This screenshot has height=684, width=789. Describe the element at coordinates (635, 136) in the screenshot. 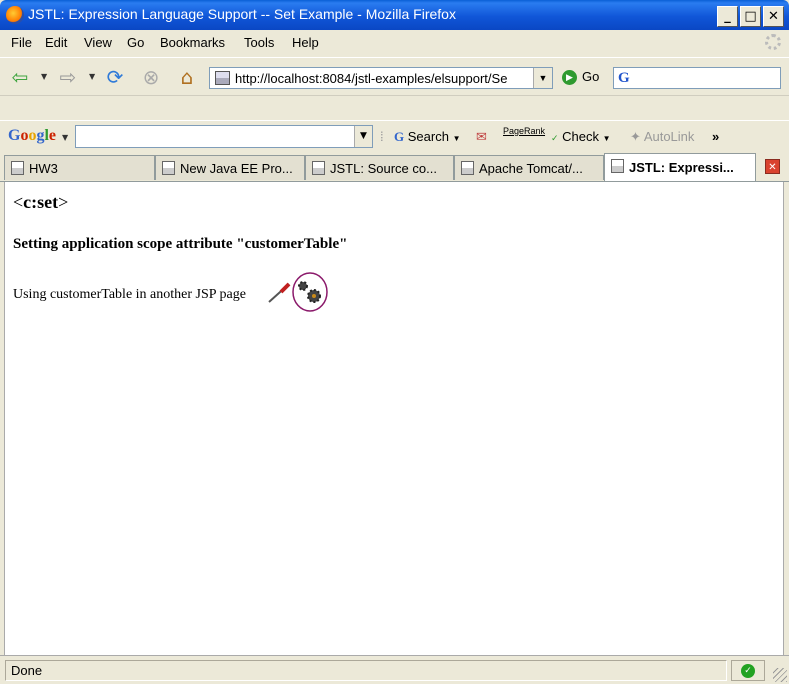

I see `magic-wand-icon: ✦` at that location.